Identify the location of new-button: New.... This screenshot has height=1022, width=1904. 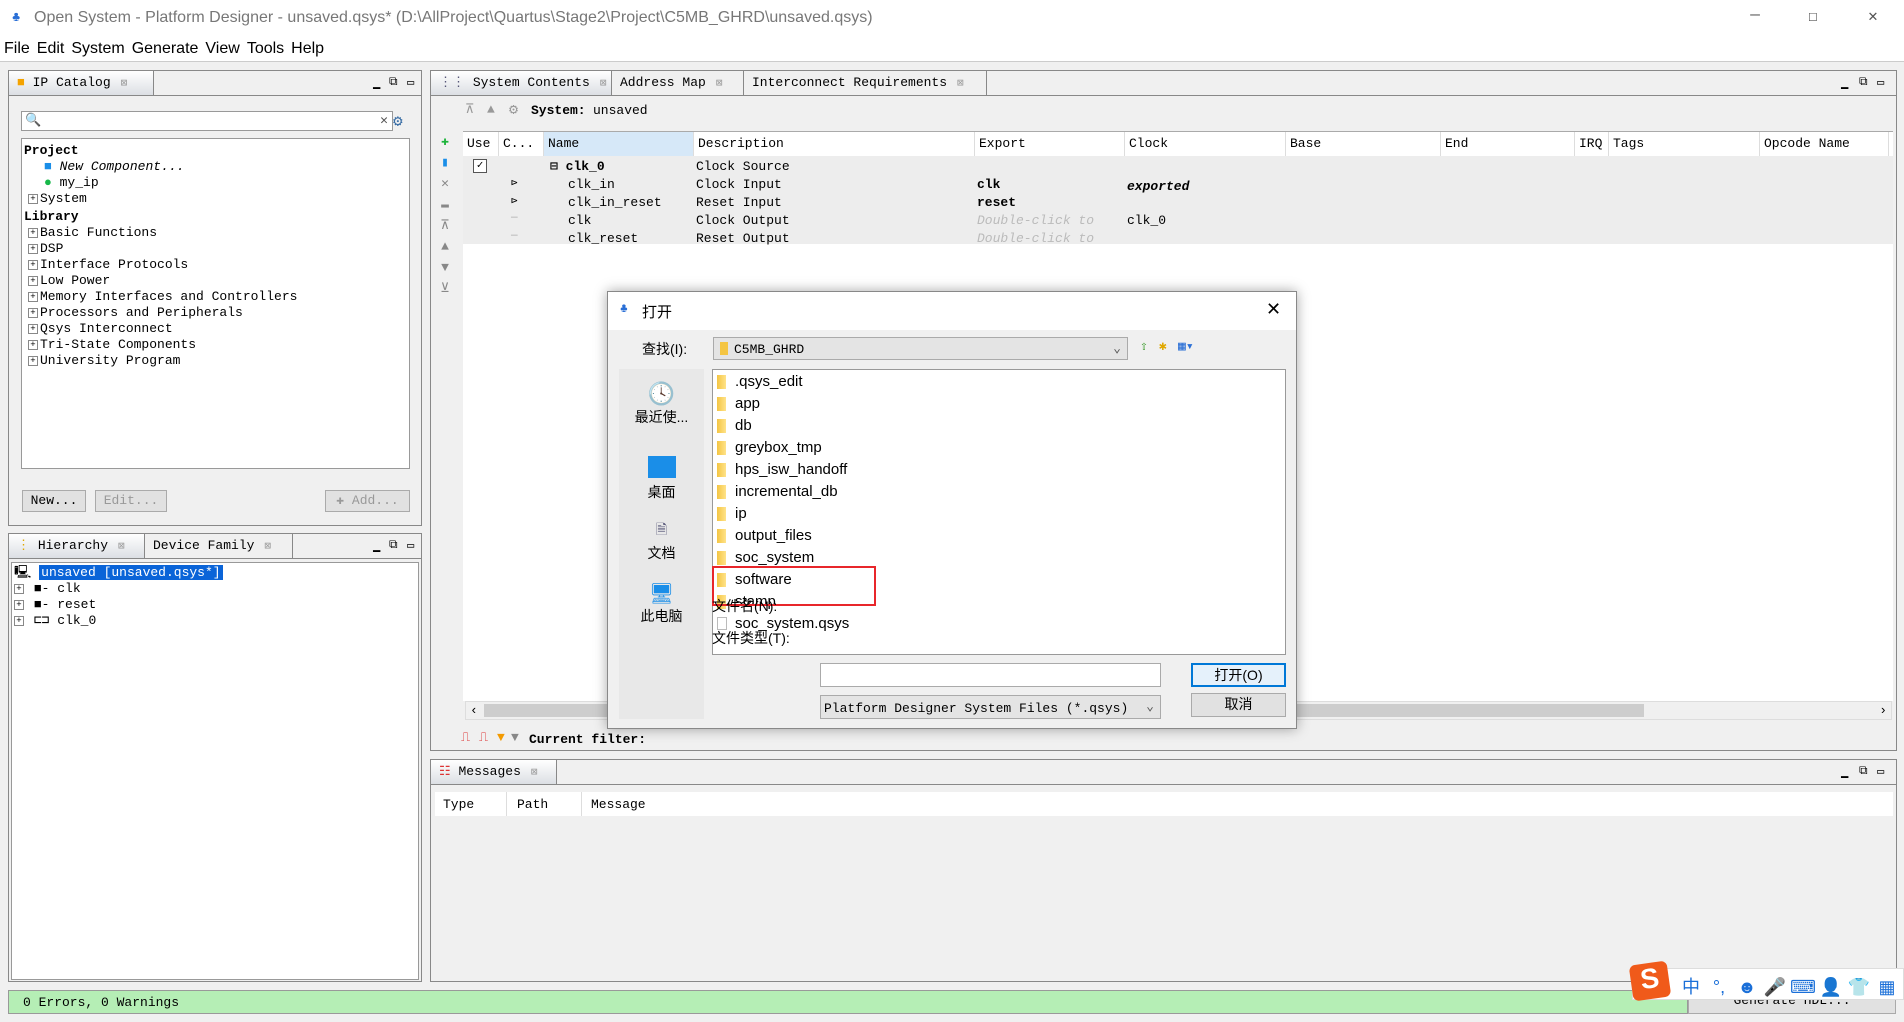
(54, 501).